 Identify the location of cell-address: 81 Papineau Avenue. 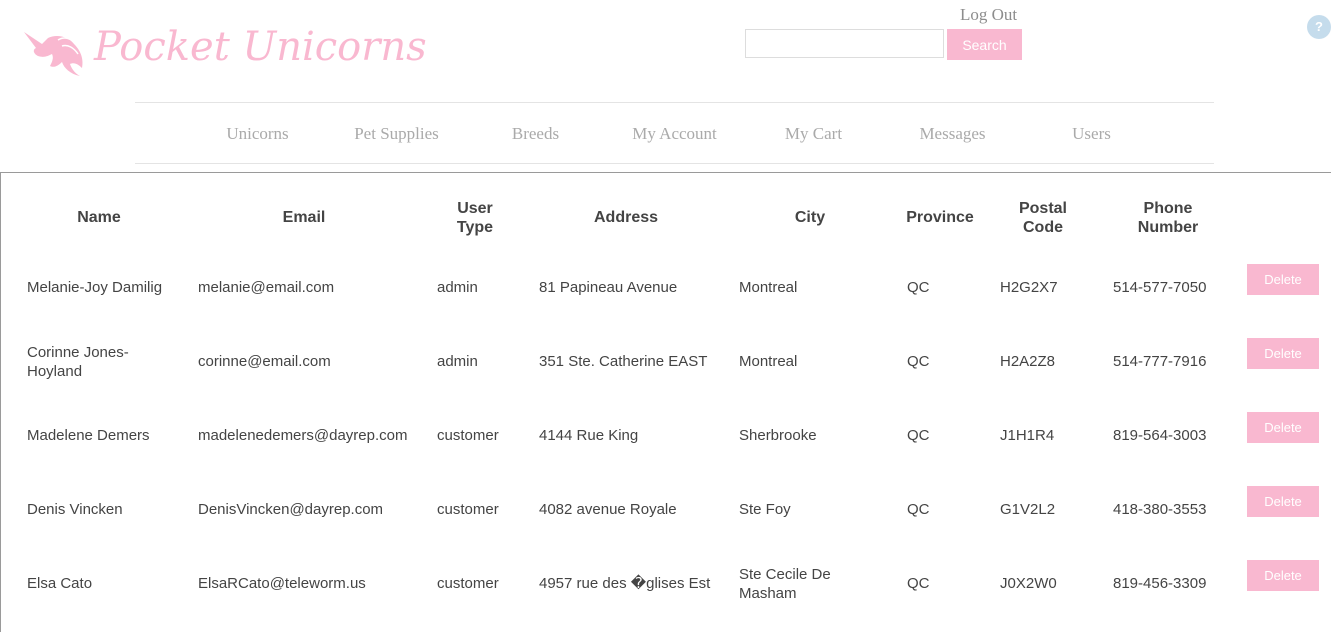
(608, 287).